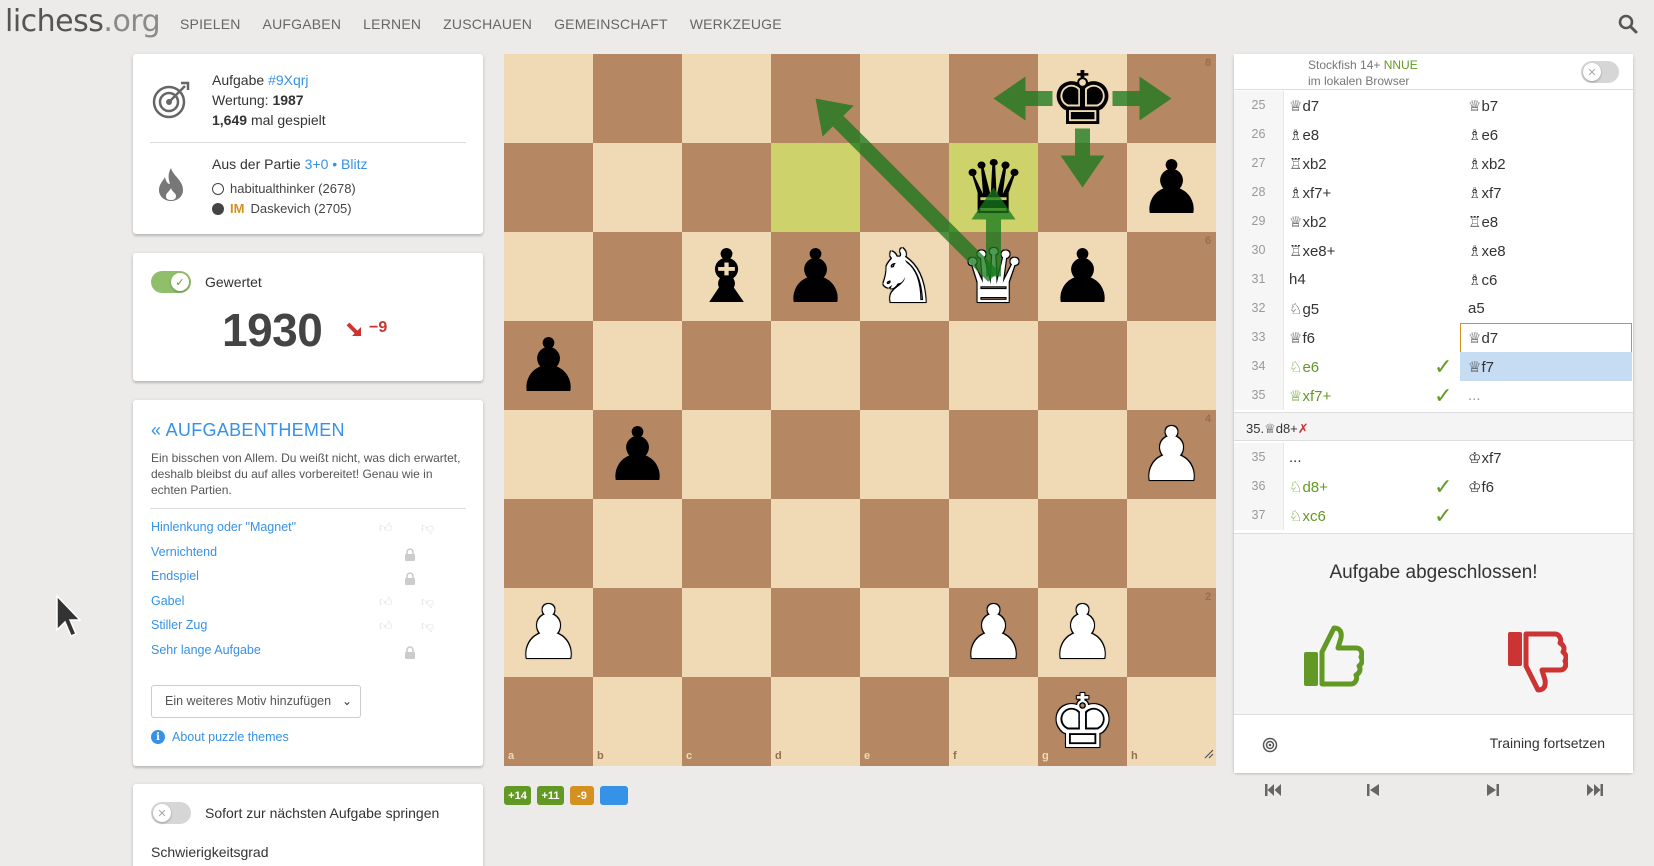  What do you see at coordinates (1600, 72) in the screenshot?
I see `engine-toggle: ✕` at bounding box center [1600, 72].